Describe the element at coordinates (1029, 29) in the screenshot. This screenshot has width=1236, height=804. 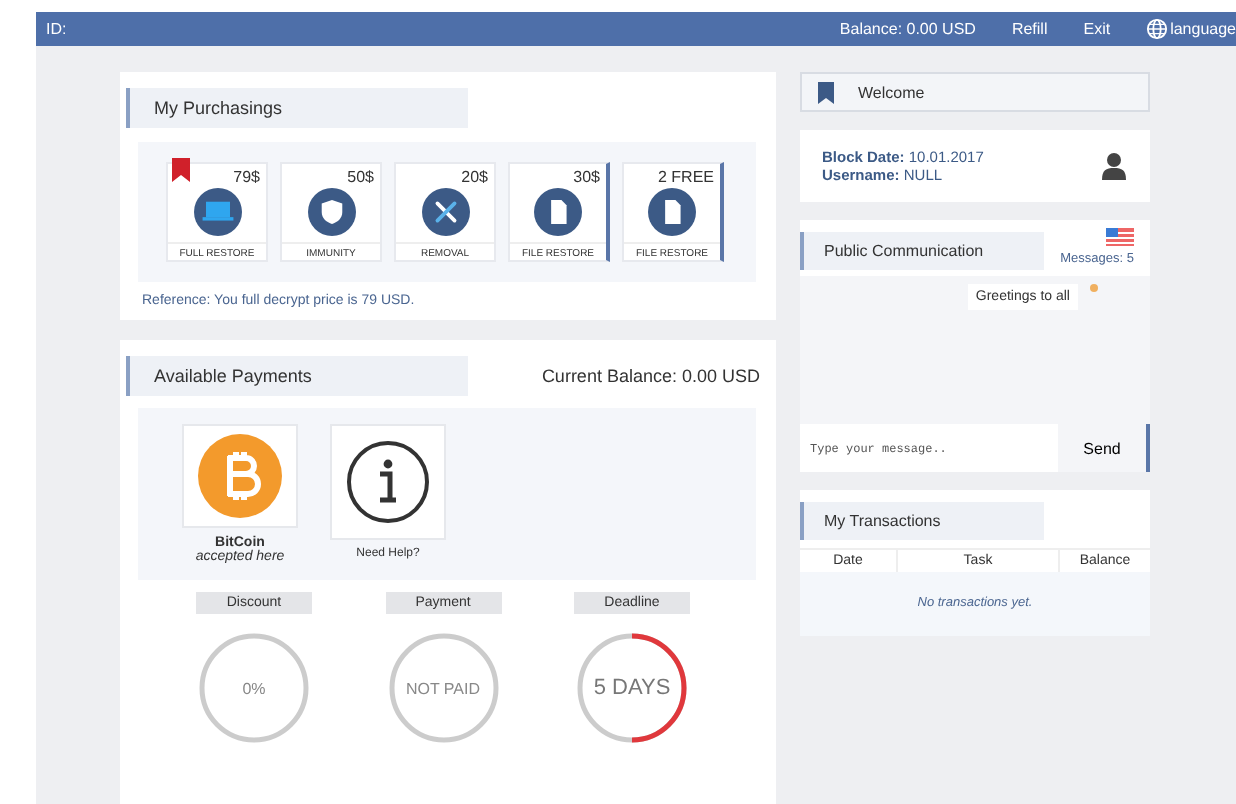
I see `top-bar-link: Refill` at that location.